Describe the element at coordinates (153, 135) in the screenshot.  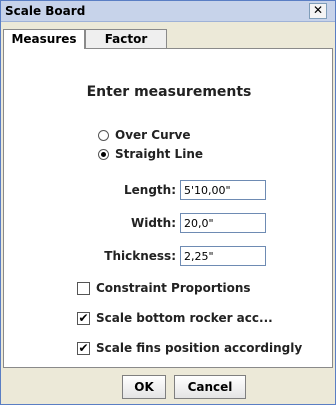
I see `over-curve-label: Over Curve` at that location.